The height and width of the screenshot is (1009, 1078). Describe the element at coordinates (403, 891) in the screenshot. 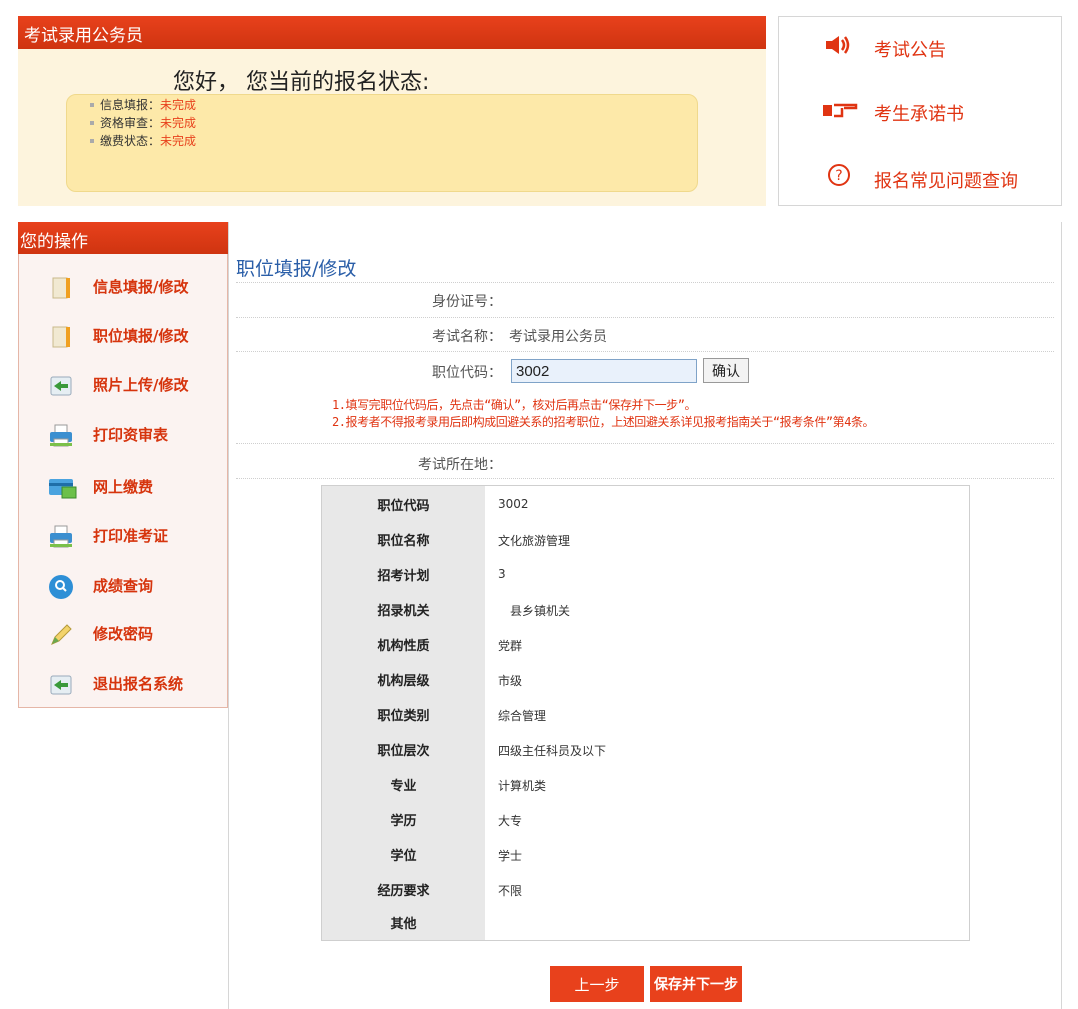

I see `detail-key: 经历要求` at that location.